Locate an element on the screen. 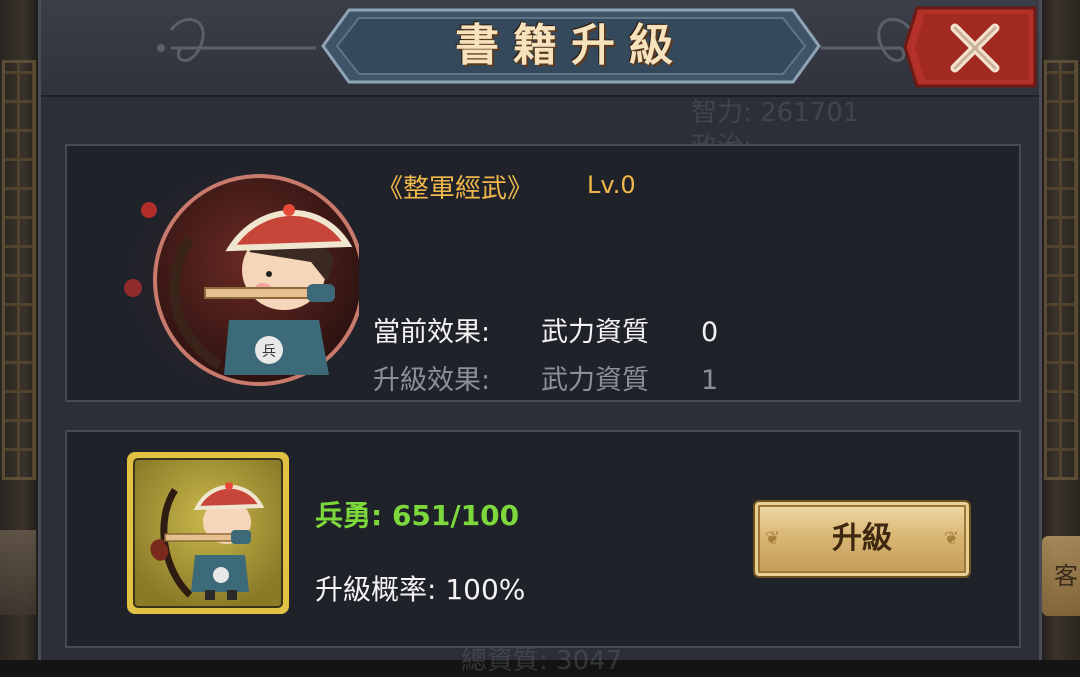 The width and height of the screenshot is (1080, 677). upgrade-button: ❦ ❦ 升級 is located at coordinates (862, 539).